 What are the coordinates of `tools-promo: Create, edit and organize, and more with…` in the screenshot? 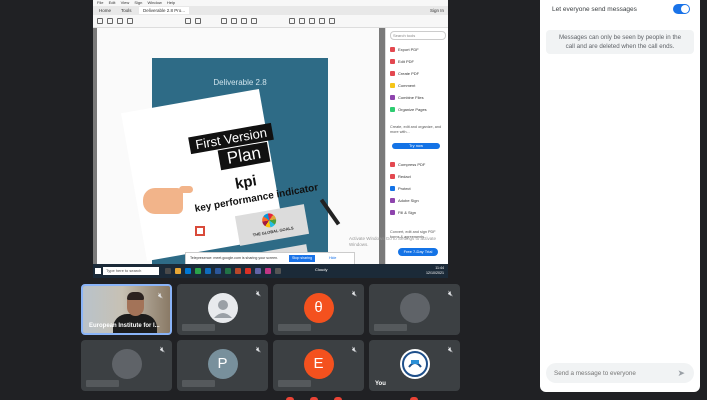 It's located at (416, 129).